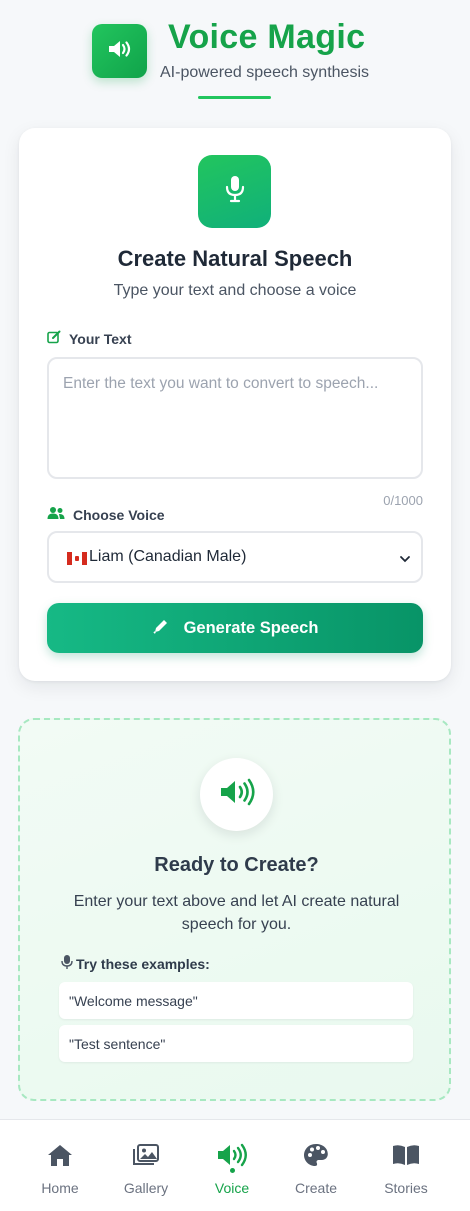 The height and width of the screenshot is (1211, 470). I want to click on nav-create-label: Create, so click(316, 1188).